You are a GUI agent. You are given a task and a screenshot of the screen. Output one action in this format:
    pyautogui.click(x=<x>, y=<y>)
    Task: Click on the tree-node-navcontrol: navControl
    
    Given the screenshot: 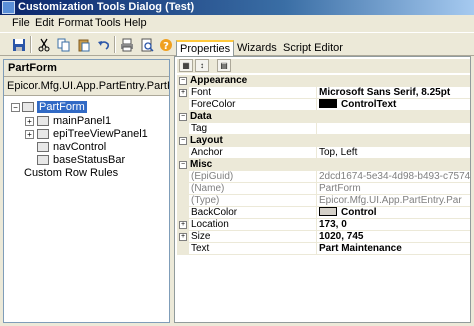 What is the action you would take?
    pyautogui.click(x=86, y=148)
    